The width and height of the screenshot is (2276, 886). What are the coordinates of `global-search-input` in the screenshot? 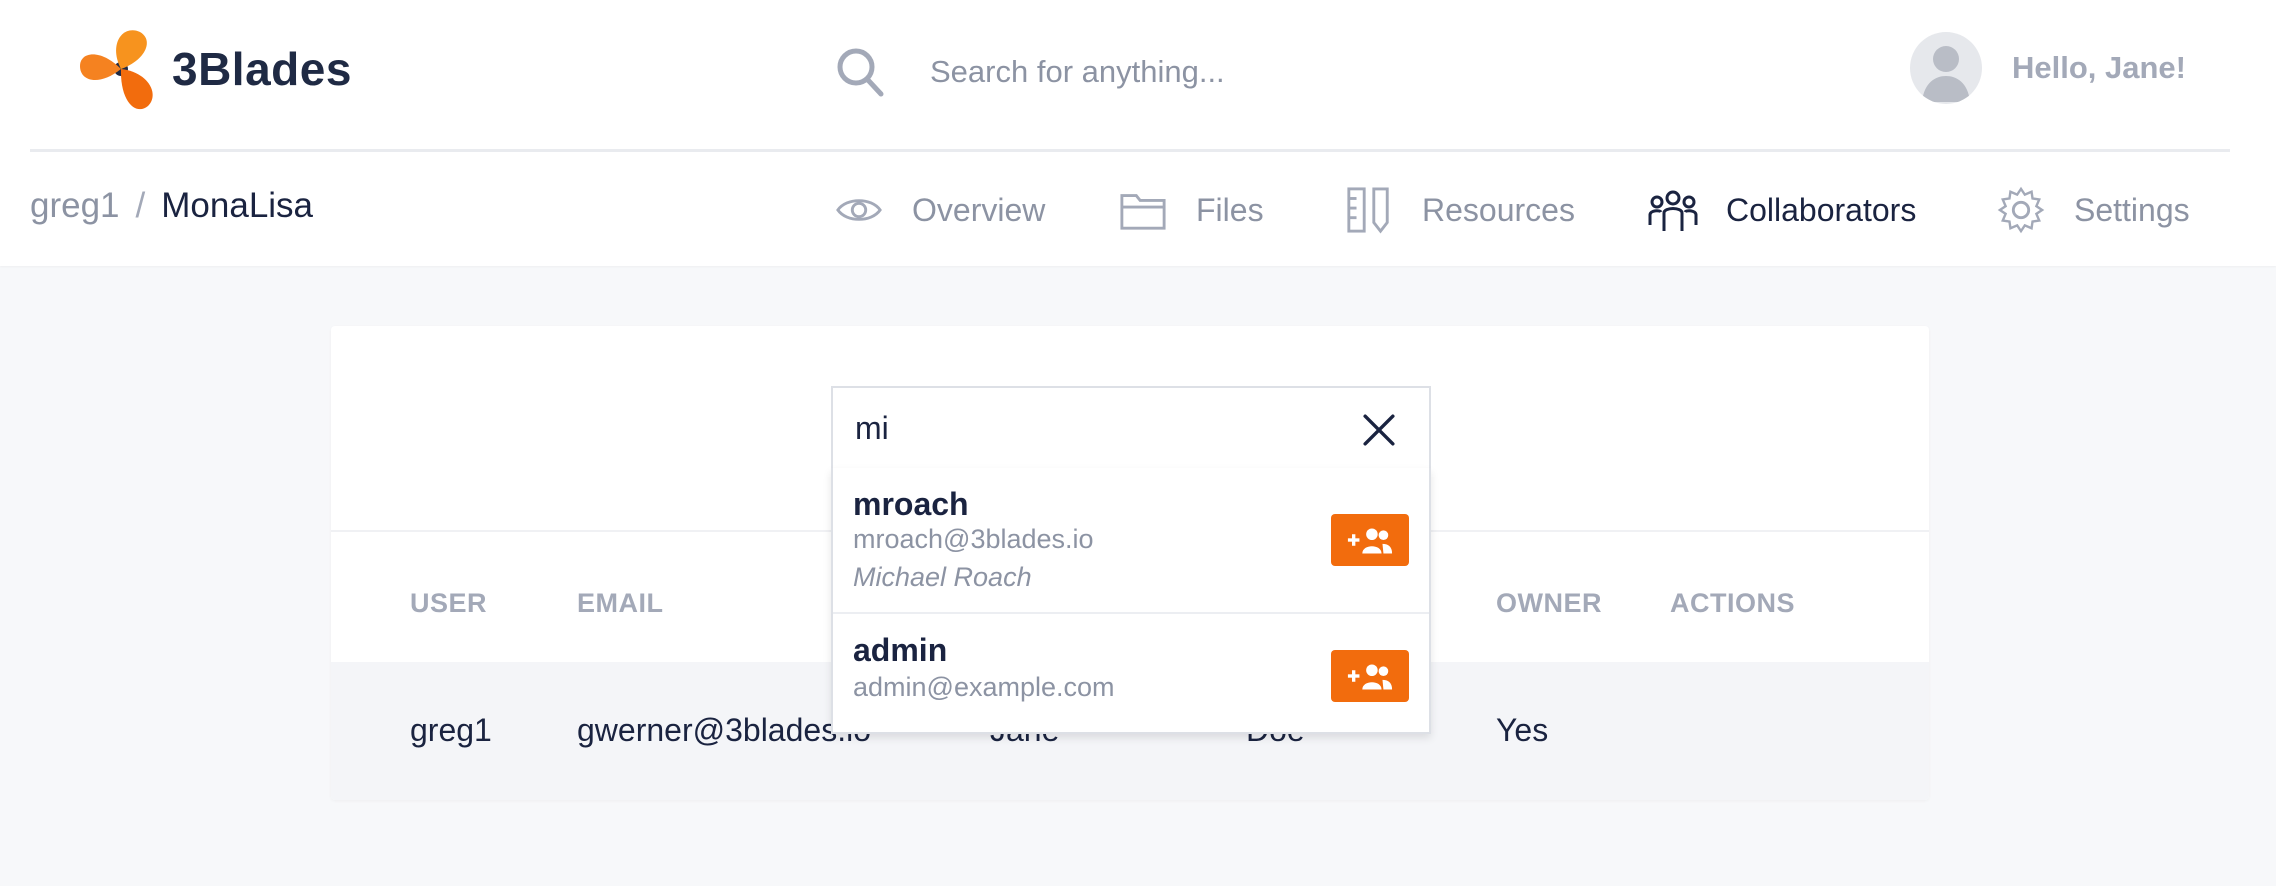 It's located at (1280, 72).